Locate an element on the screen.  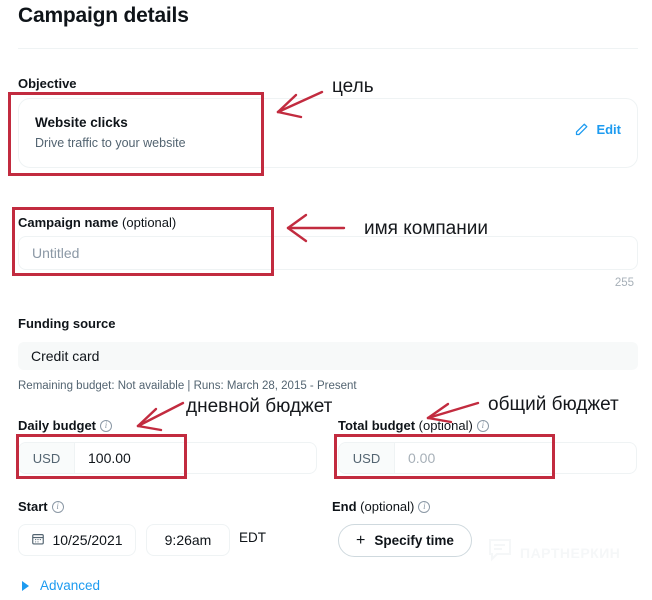
annotation-label-total-budget: общий бюджет is located at coordinates (553, 404).